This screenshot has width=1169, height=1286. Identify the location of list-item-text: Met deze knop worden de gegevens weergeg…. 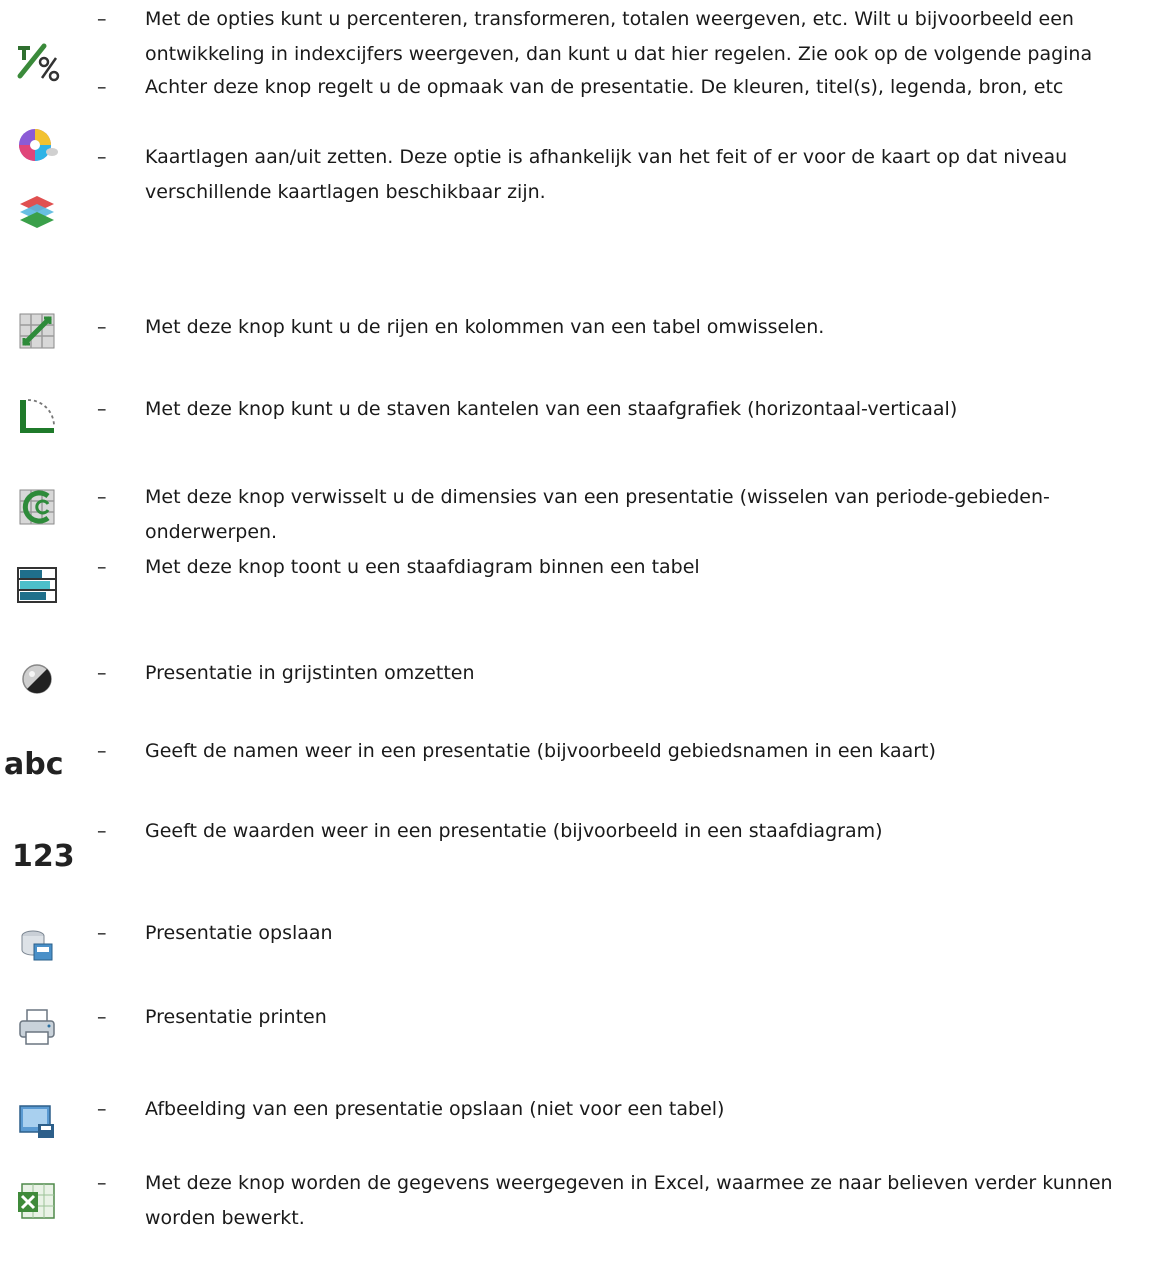
(629, 1200).